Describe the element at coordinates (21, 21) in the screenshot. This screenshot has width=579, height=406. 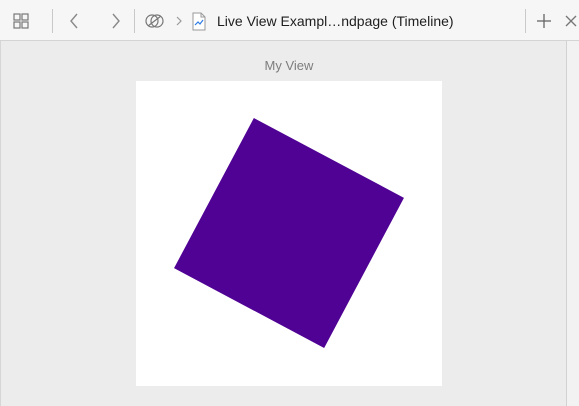
I see `grid-view-icon` at that location.